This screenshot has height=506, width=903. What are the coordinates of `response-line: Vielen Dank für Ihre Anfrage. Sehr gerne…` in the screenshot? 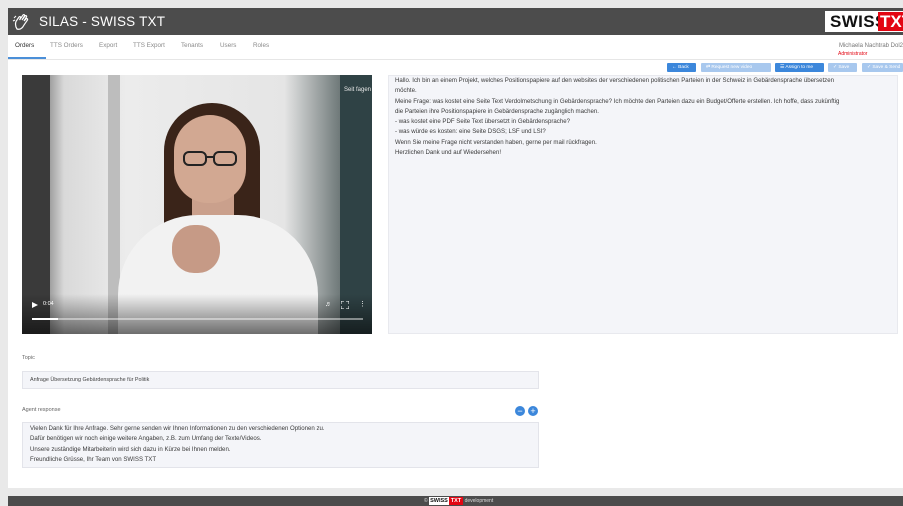 It's located at (177, 428).